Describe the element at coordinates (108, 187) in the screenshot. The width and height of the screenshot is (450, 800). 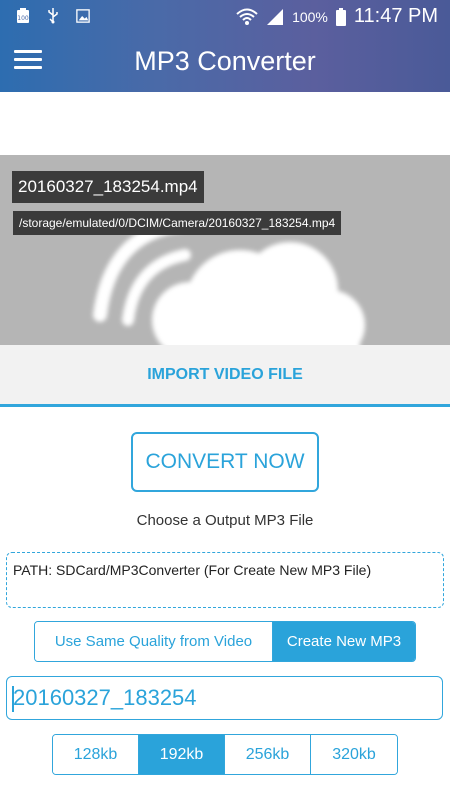
I see `file-name-label: 20160327_183254.mp4` at that location.